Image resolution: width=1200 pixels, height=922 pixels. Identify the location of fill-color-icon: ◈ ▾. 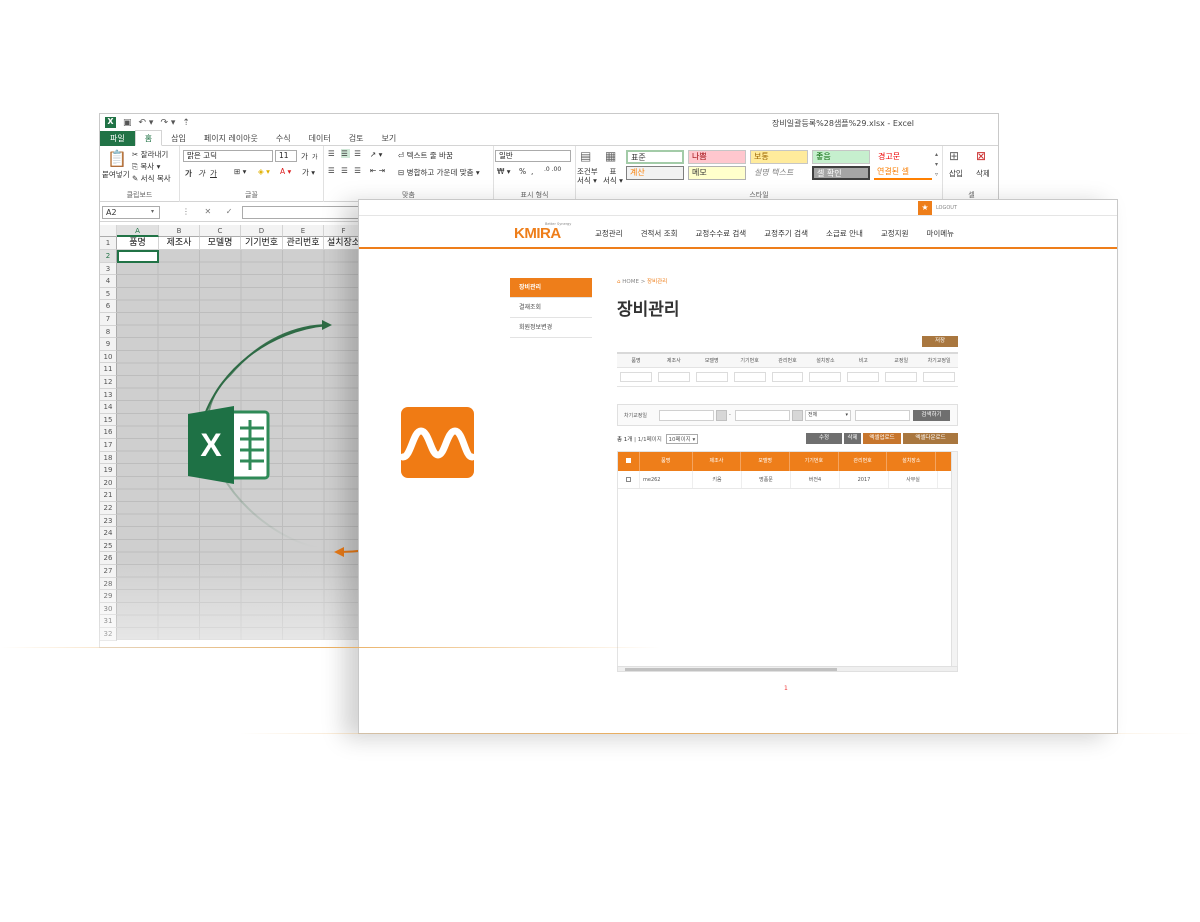
(264, 171).